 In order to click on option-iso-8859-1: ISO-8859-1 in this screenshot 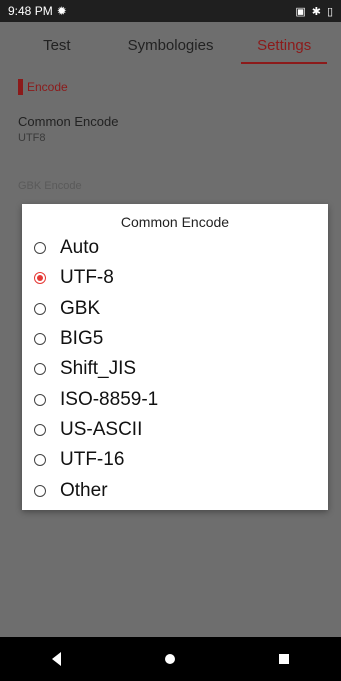, I will do `click(175, 399)`.